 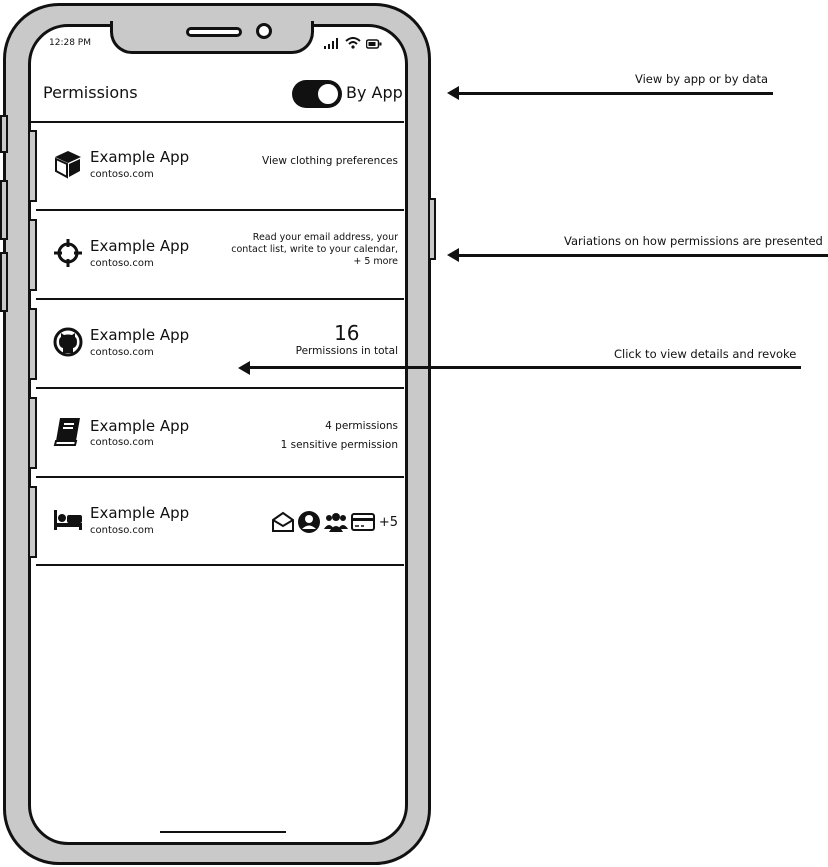 What do you see at coordinates (331, 43) in the screenshot?
I see `signal-icon` at bounding box center [331, 43].